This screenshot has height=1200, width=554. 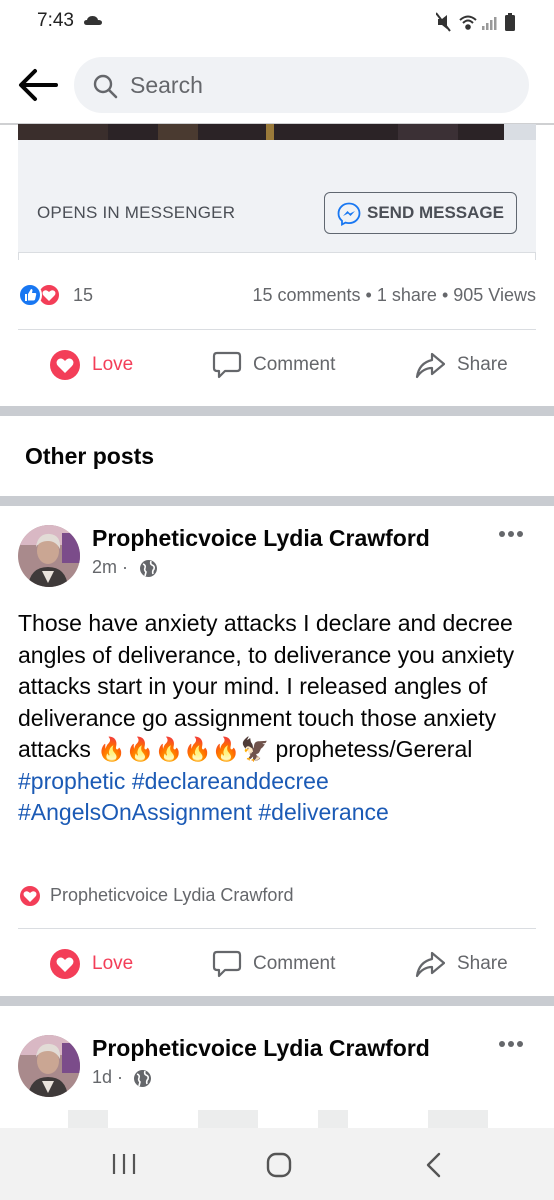 What do you see at coordinates (494, 295) in the screenshot?
I see `views-count: 905 Views` at bounding box center [494, 295].